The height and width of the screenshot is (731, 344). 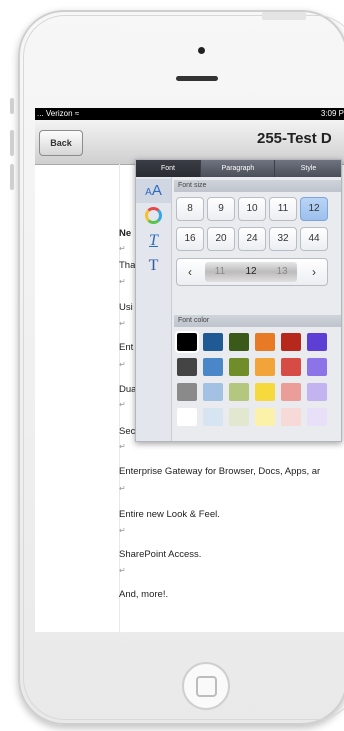 I want to click on doc-line: Entire new Look & Feel., so click(x=169, y=514).